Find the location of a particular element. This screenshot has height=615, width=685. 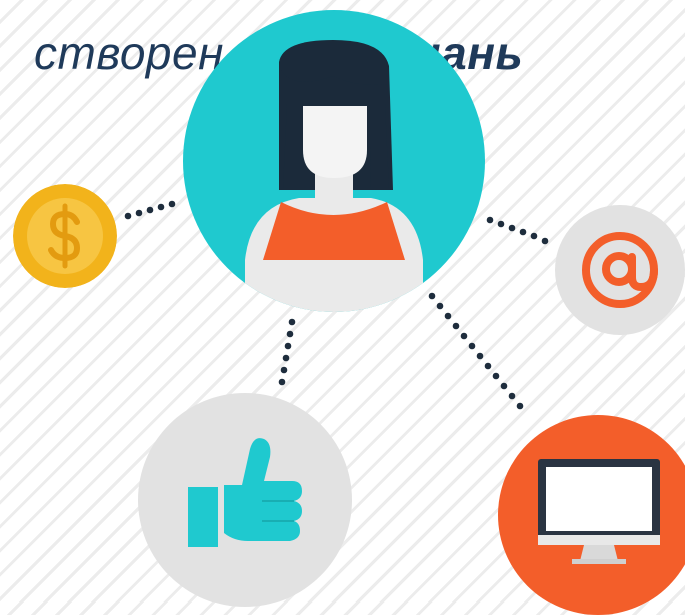

at-sign-icon is located at coordinates (620, 270).